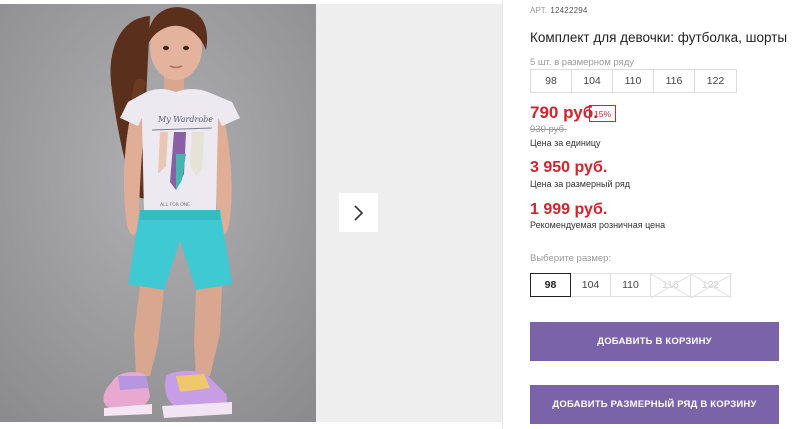 Image resolution: width=800 pixels, height=429 pixels. Describe the element at coordinates (569, 167) in the screenshot. I see `pack-price: 3 950 руб.` at that location.